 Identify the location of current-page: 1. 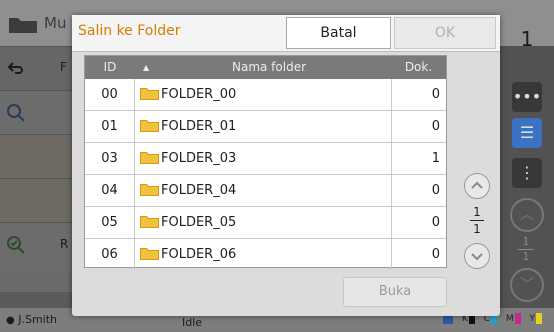
(477, 212).